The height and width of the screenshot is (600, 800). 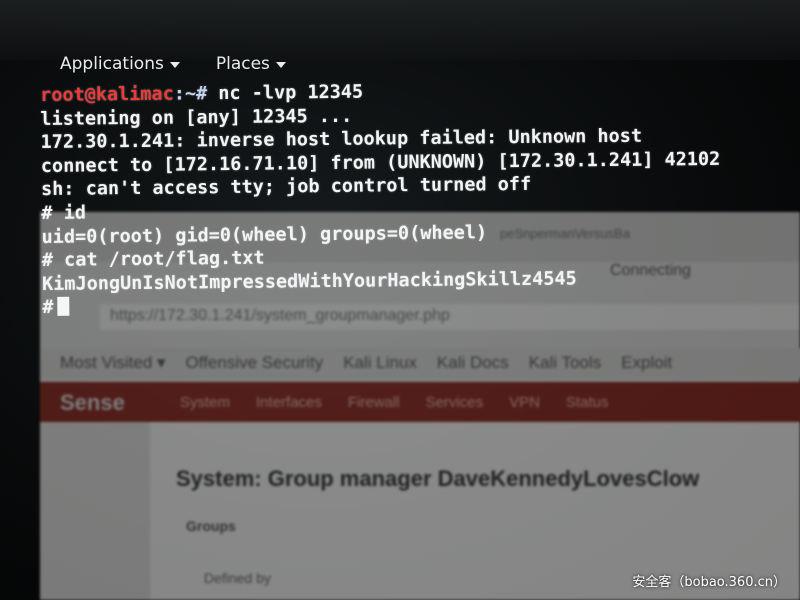 What do you see at coordinates (205, 402) in the screenshot?
I see `nav-system: System` at bounding box center [205, 402].